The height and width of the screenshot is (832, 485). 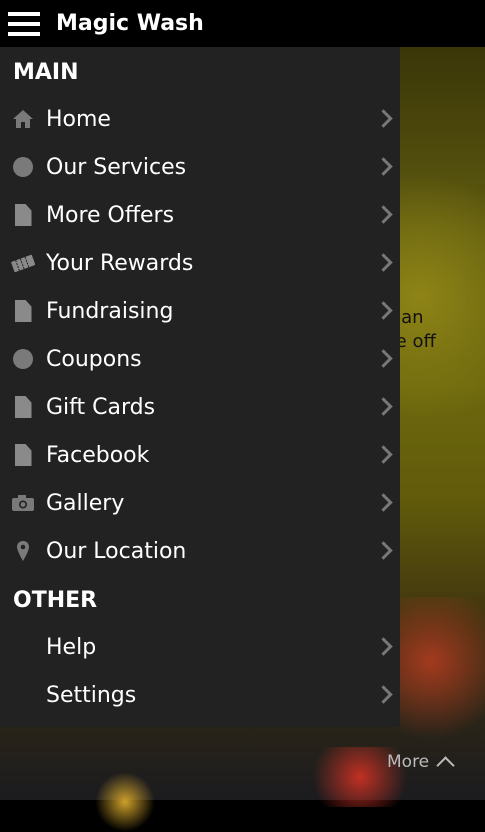 I want to click on menu-icon, so click(x=24, y=23).